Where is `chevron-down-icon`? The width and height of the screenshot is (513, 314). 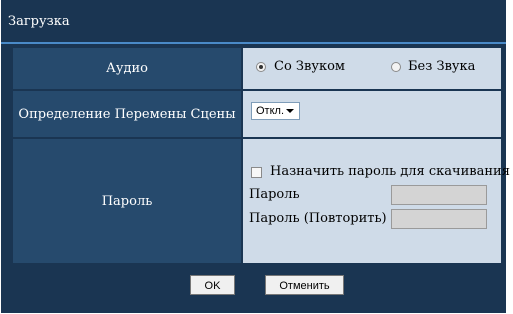
chevron-down-icon is located at coordinates (290, 111).